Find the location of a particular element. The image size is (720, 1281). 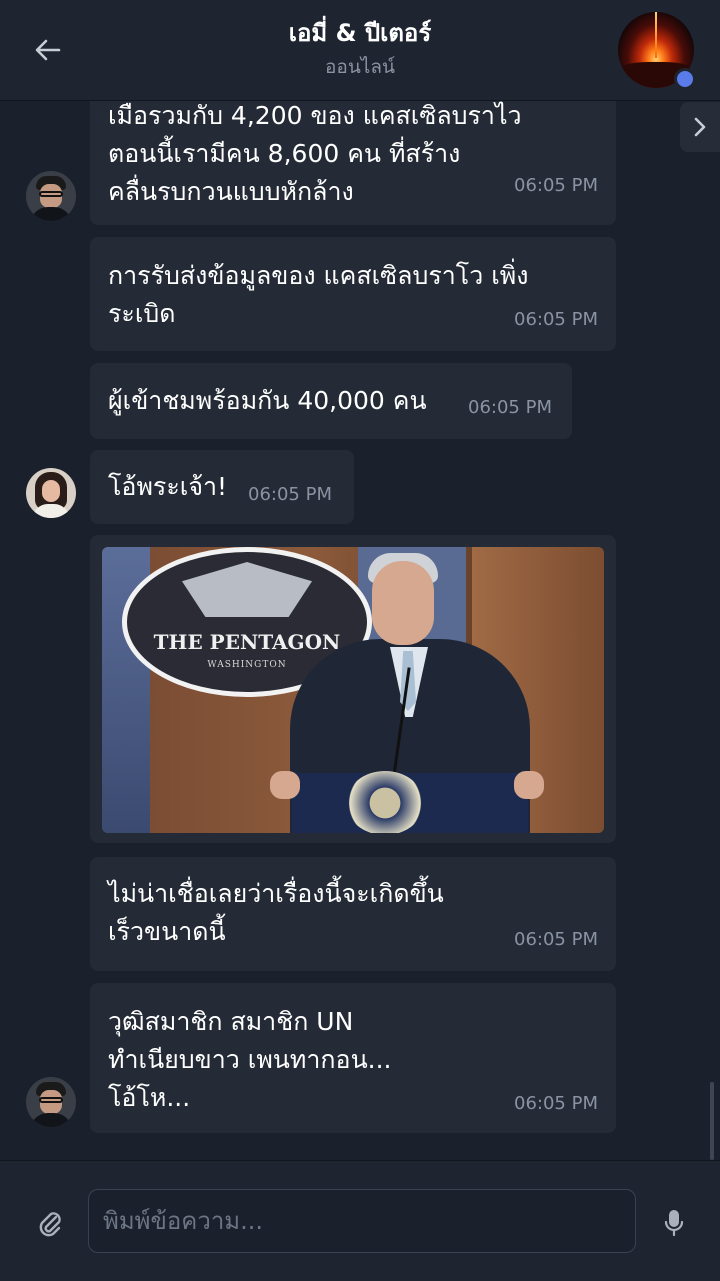

message-bubble: ผู้เข้าชมพร้อมกัน 40,000 คน 06:05 PM is located at coordinates (331, 401).